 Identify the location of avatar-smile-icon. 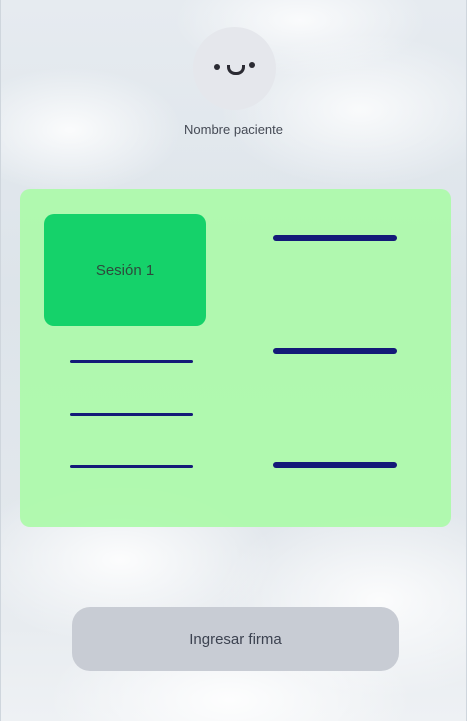
(236, 70).